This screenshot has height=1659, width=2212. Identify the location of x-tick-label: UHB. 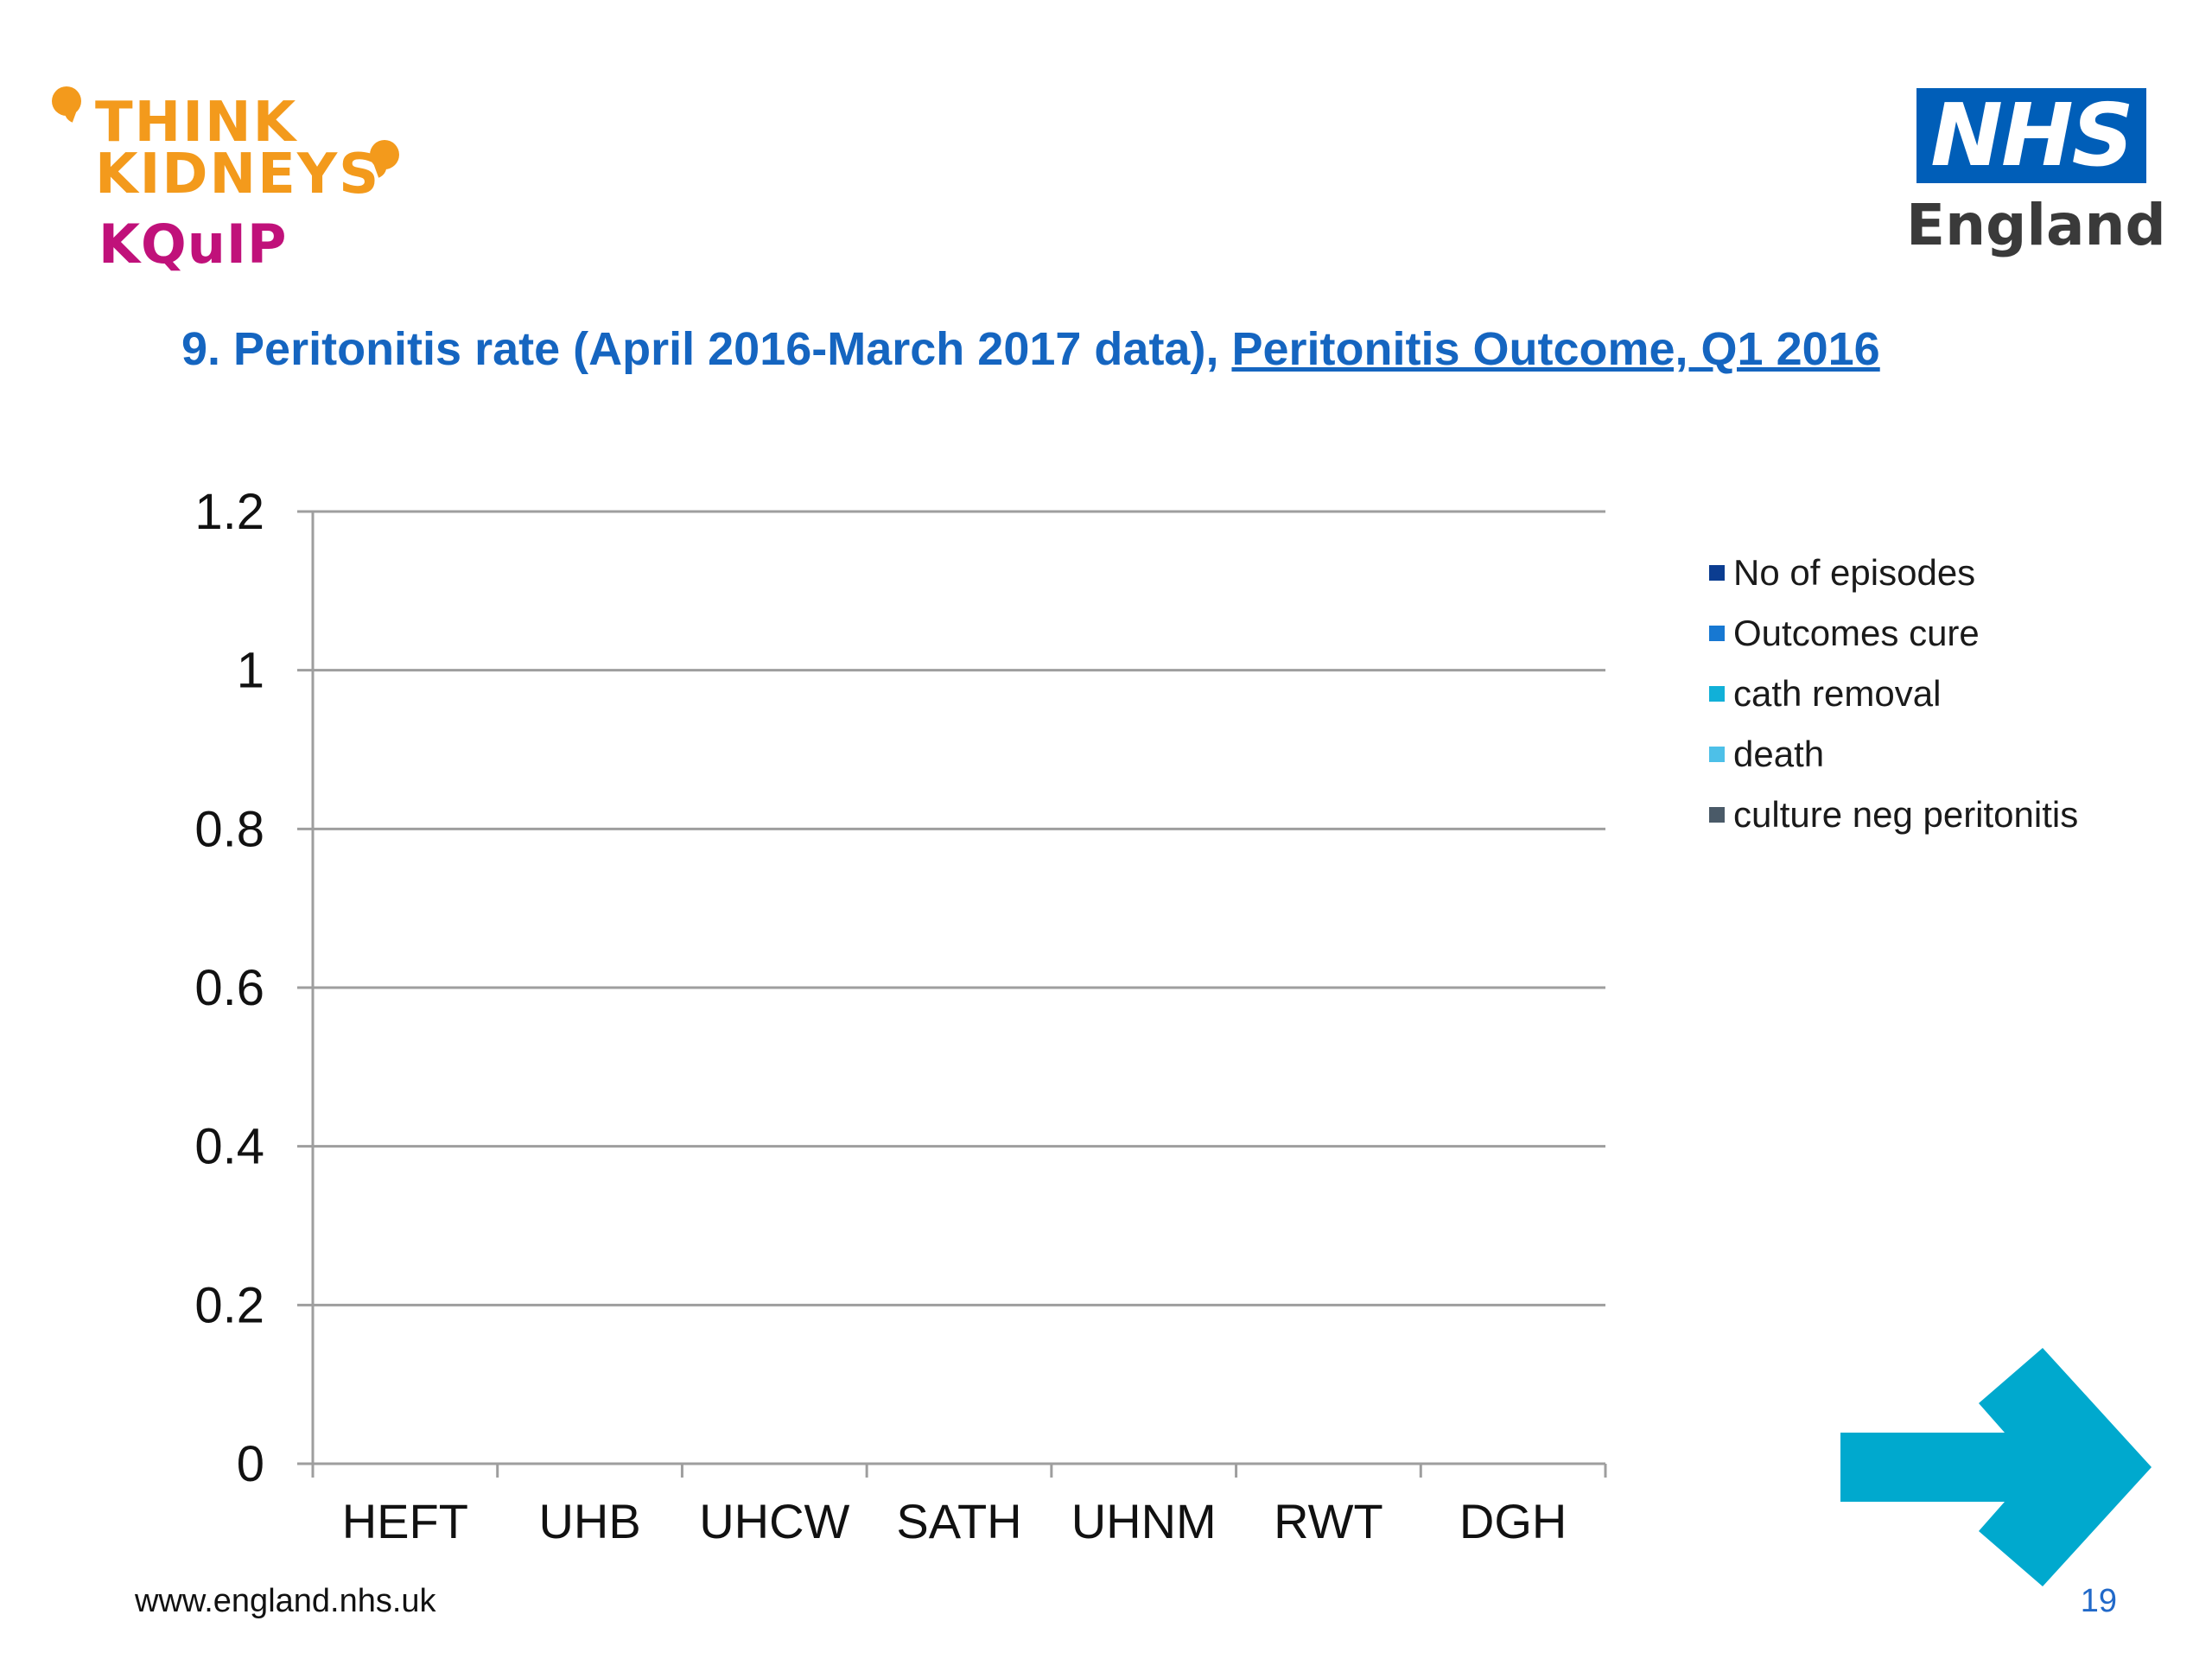
(589, 1521).